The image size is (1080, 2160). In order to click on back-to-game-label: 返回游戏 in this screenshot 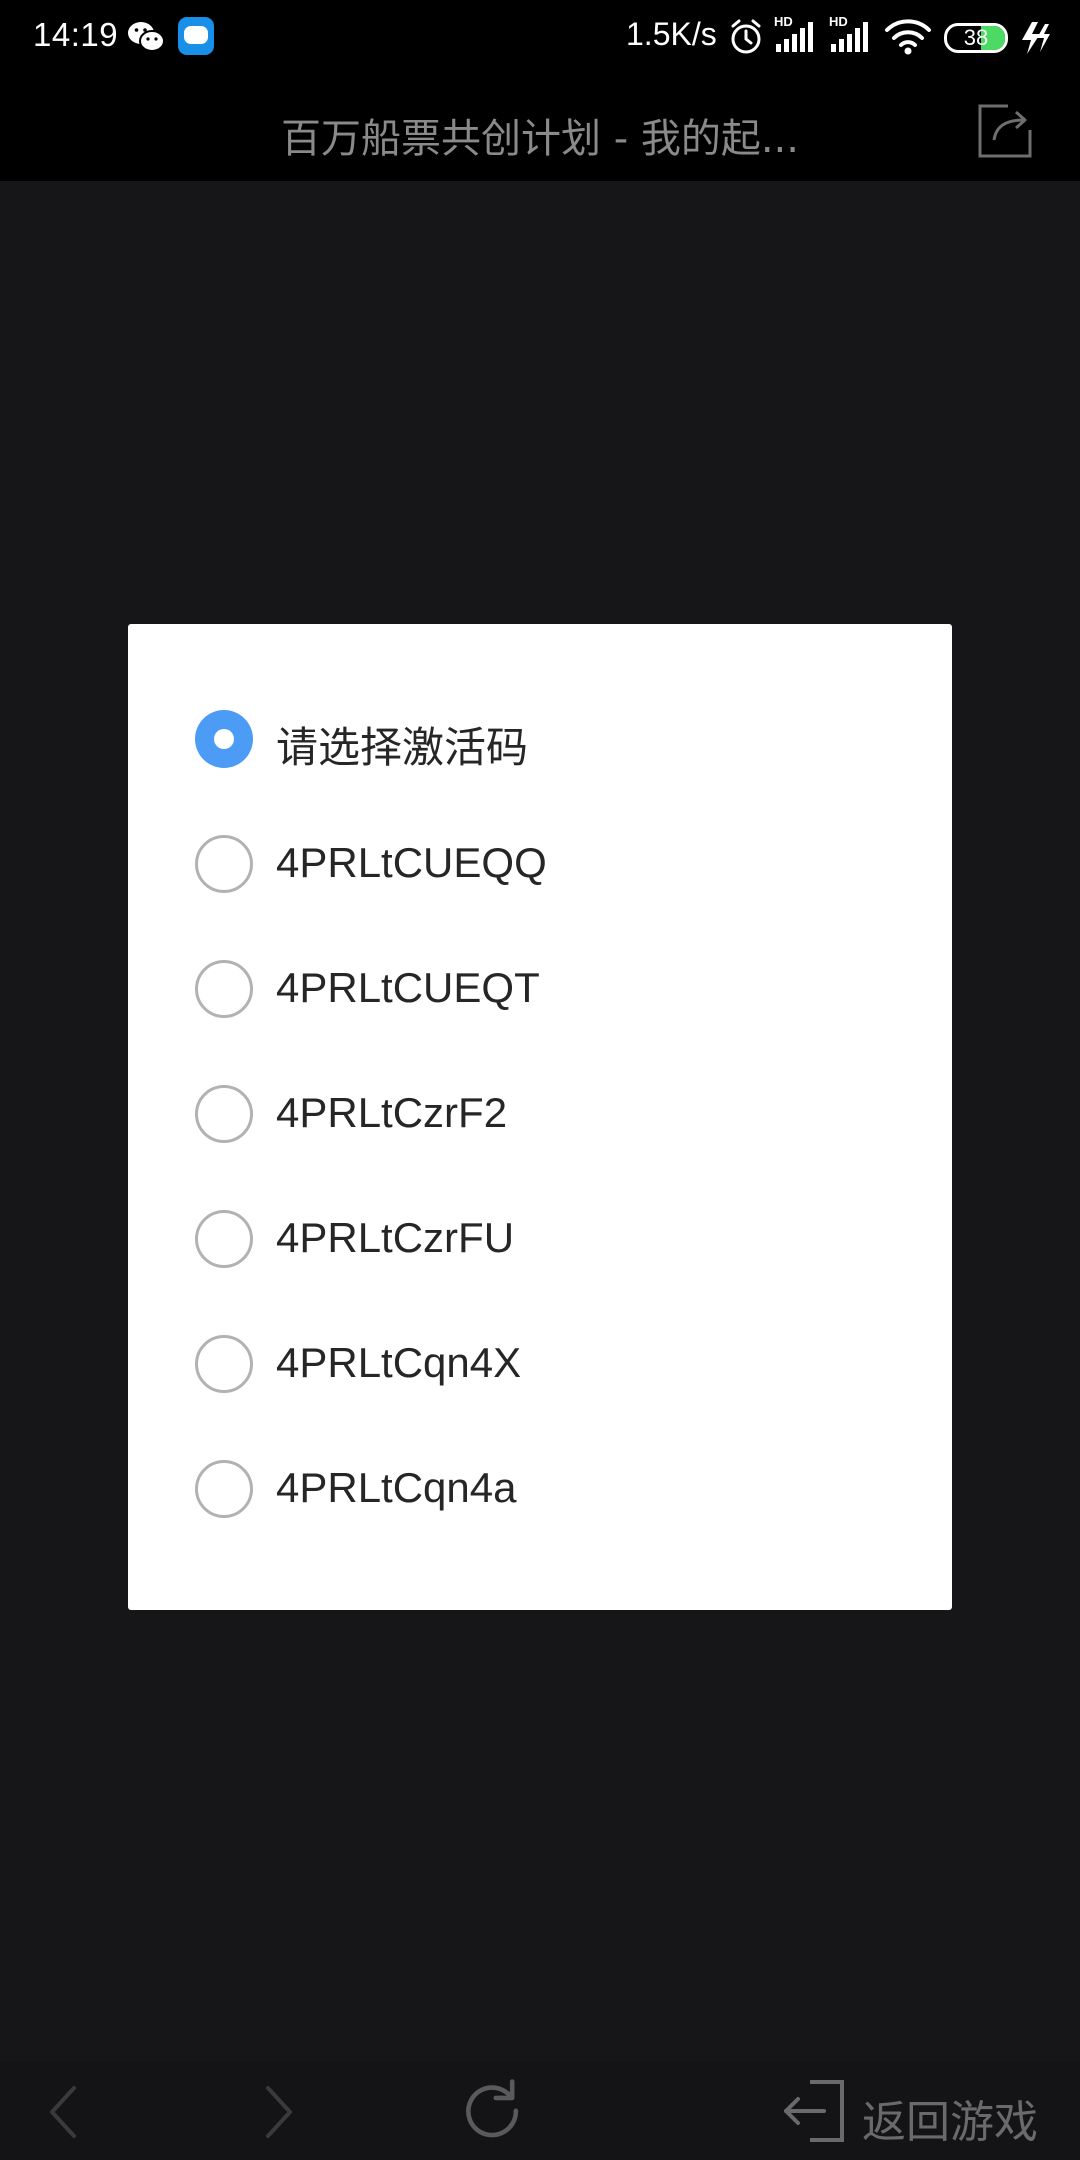, I will do `click(950, 2122)`.